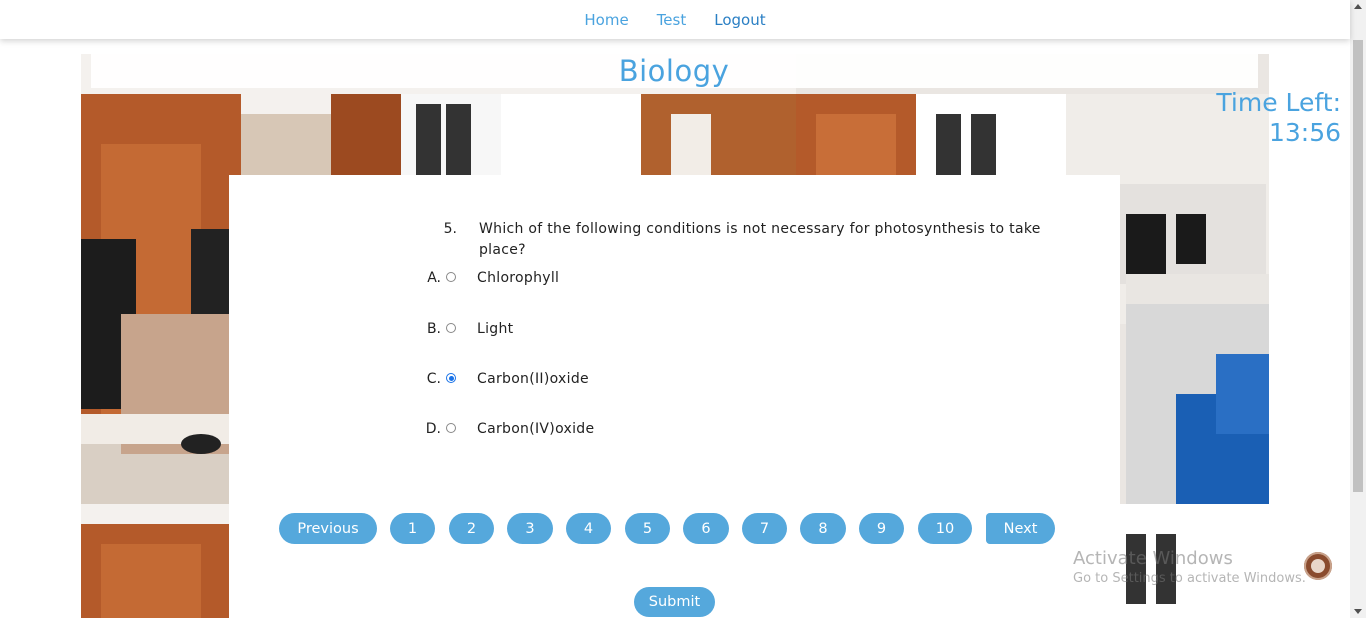 Image resolution: width=1366 pixels, height=618 pixels. What do you see at coordinates (709, 278) in the screenshot?
I see `option-a: A. Chlorophyll` at bounding box center [709, 278].